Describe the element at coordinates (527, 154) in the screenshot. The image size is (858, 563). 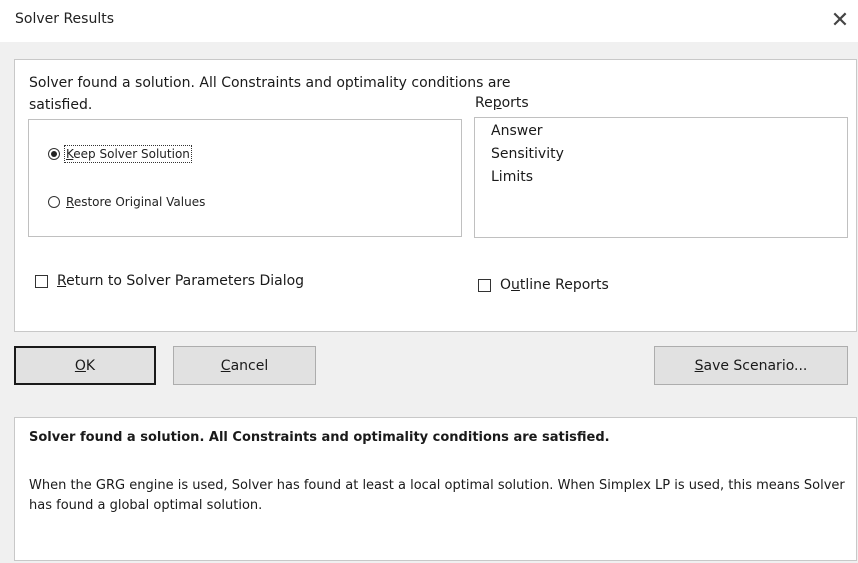
I see `report-item-sensitivity: Sensitivity` at that location.